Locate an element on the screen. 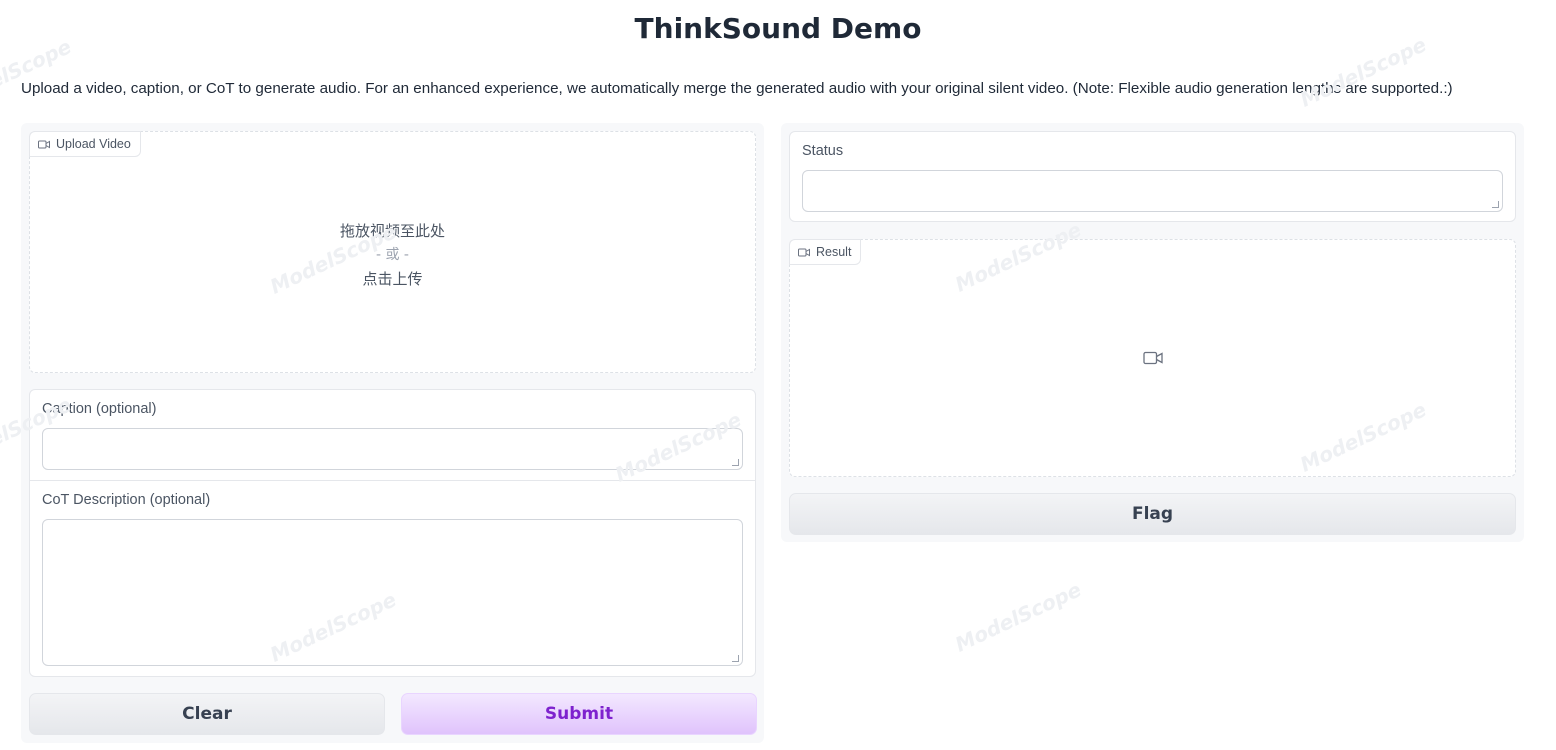 This screenshot has width=1556, height=750. upload-video-label: Upload Video is located at coordinates (85, 144).